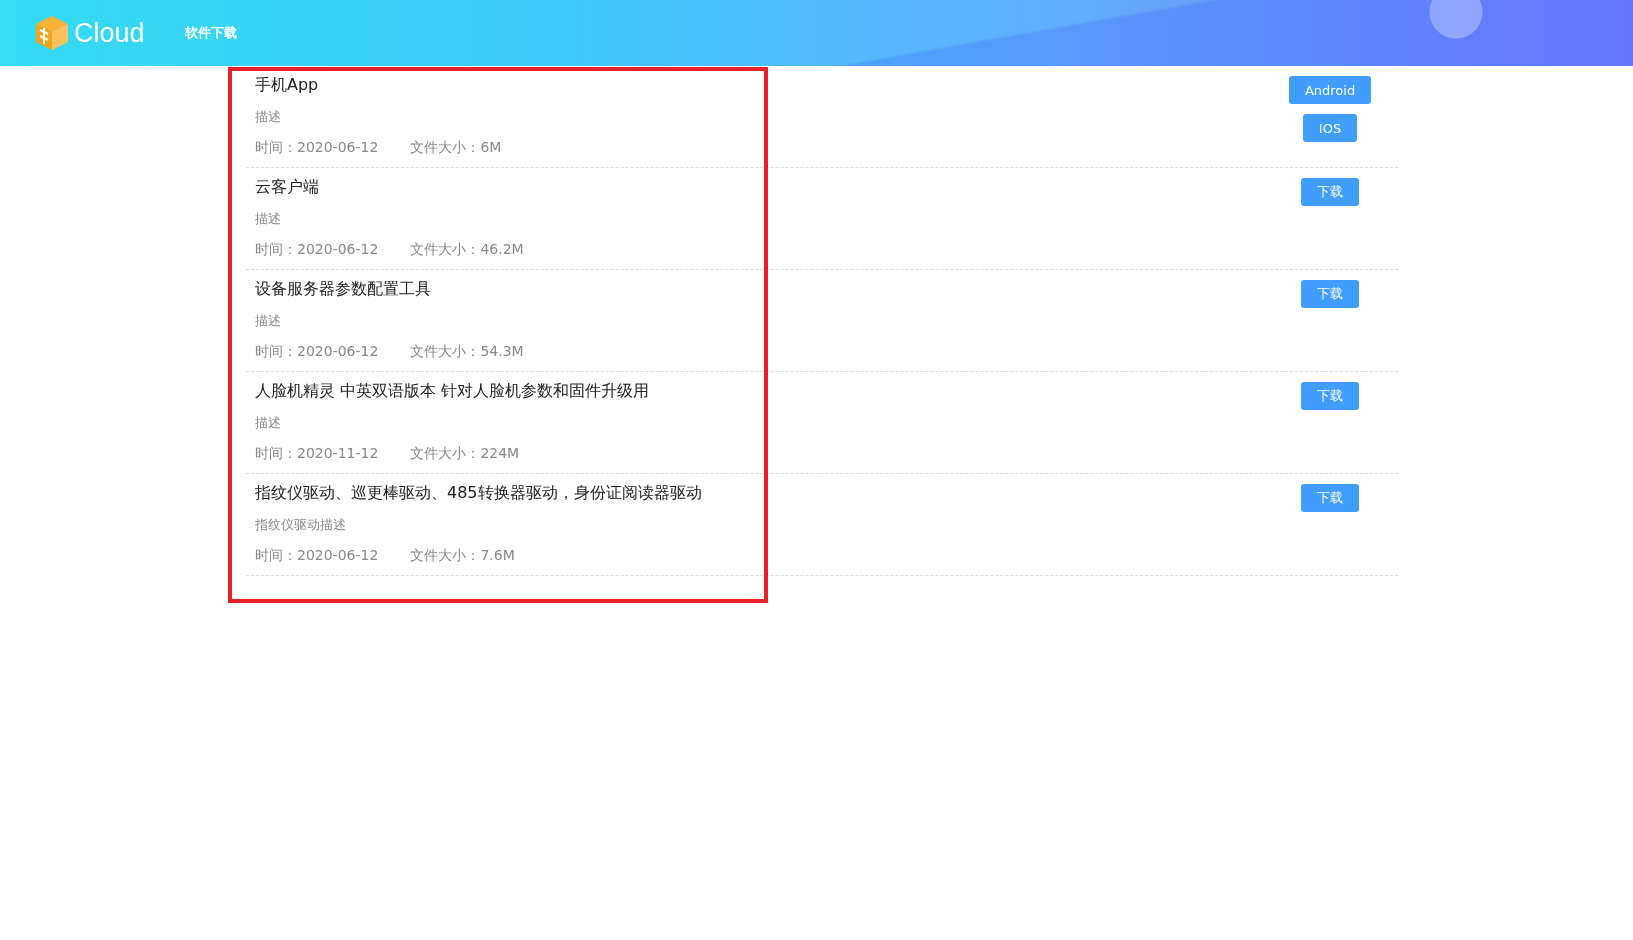  I want to click on nav-link: 软件下载, so click(210, 33).